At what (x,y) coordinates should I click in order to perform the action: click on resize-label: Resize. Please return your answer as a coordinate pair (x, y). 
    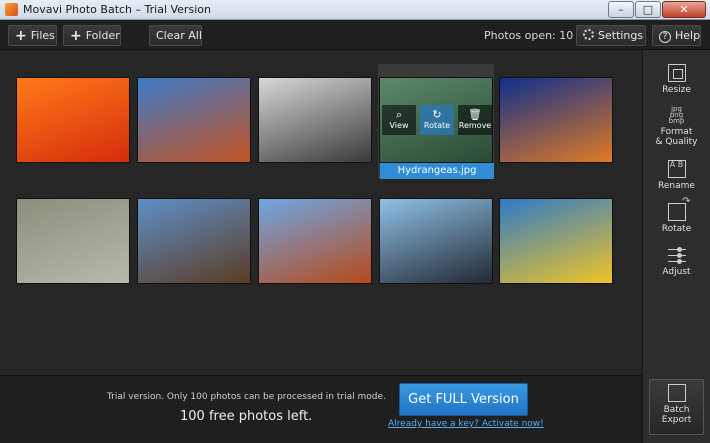
    Looking at the image, I should click on (676, 90).